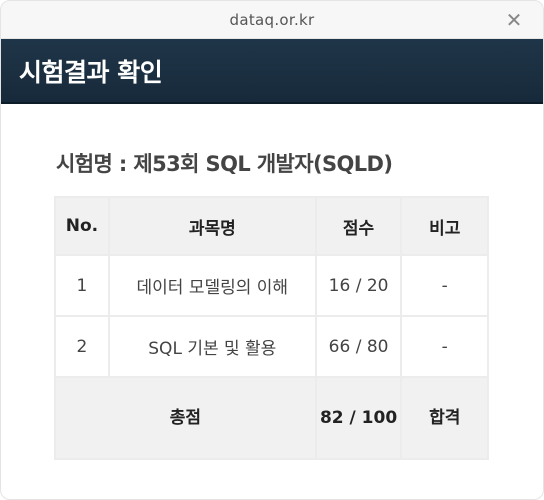 This screenshot has width=544, height=500. What do you see at coordinates (82, 226) in the screenshot?
I see `header-no: No.` at bounding box center [82, 226].